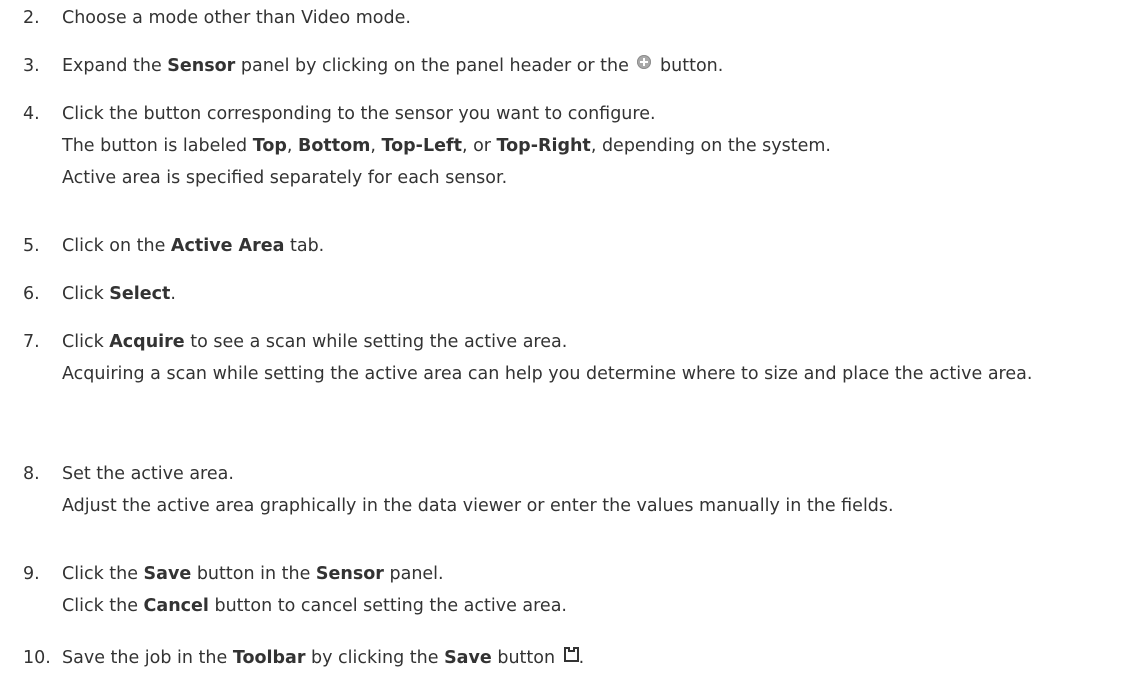 Image resolution: width=1144 pixels, height=689 pixels. I want to click on step-number: 10., so click(37, 658).